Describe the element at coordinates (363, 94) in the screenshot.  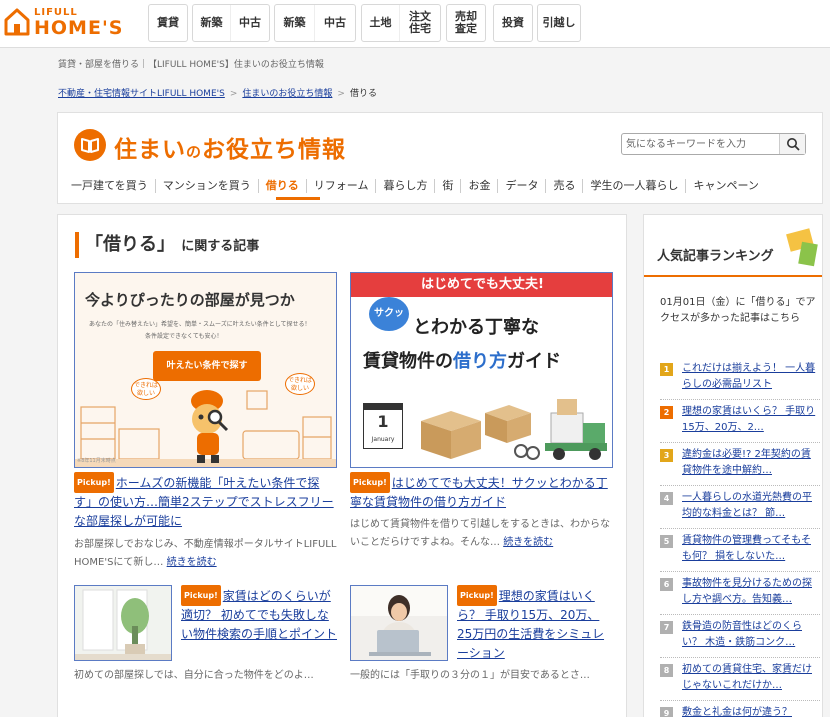
I see `breadcrumb-current: 借りる` at that location.